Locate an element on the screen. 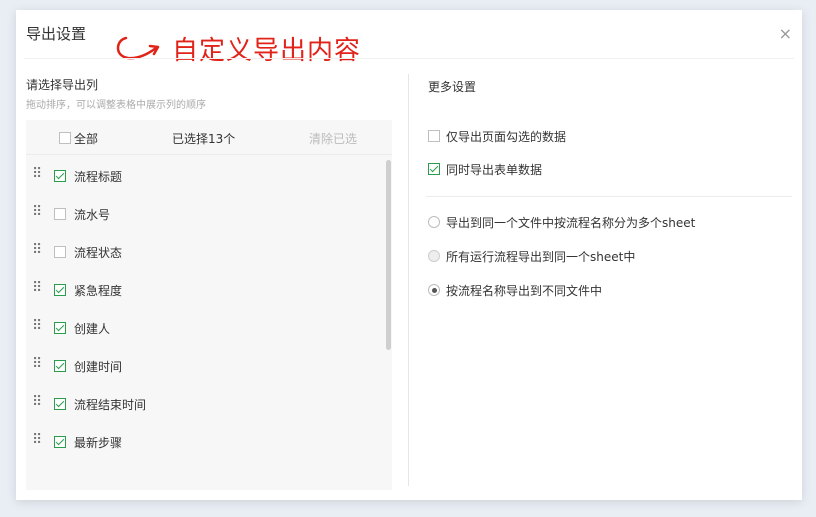  select-all-label: 全部 is located at coordinates (86, 138).